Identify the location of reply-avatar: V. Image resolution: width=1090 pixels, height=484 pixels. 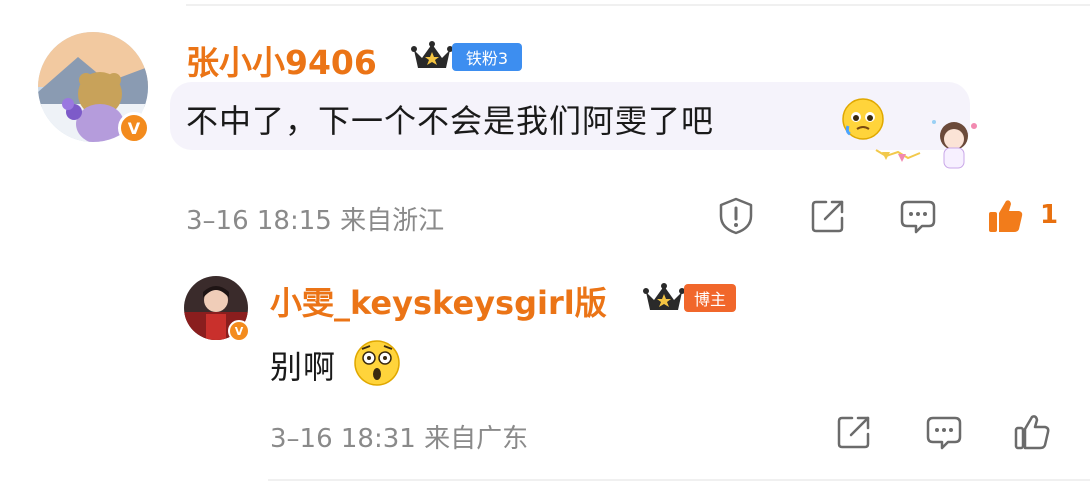
(217, 309).